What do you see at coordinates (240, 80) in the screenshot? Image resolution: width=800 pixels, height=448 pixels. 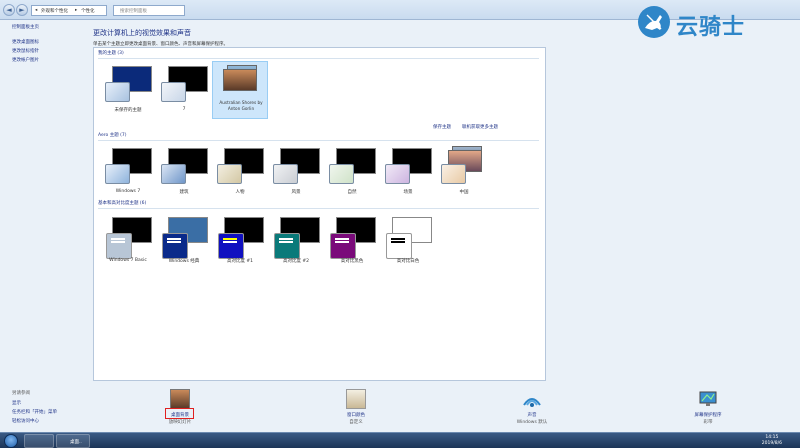 I see `photo-stack-front` at bounding box center [240, 80].